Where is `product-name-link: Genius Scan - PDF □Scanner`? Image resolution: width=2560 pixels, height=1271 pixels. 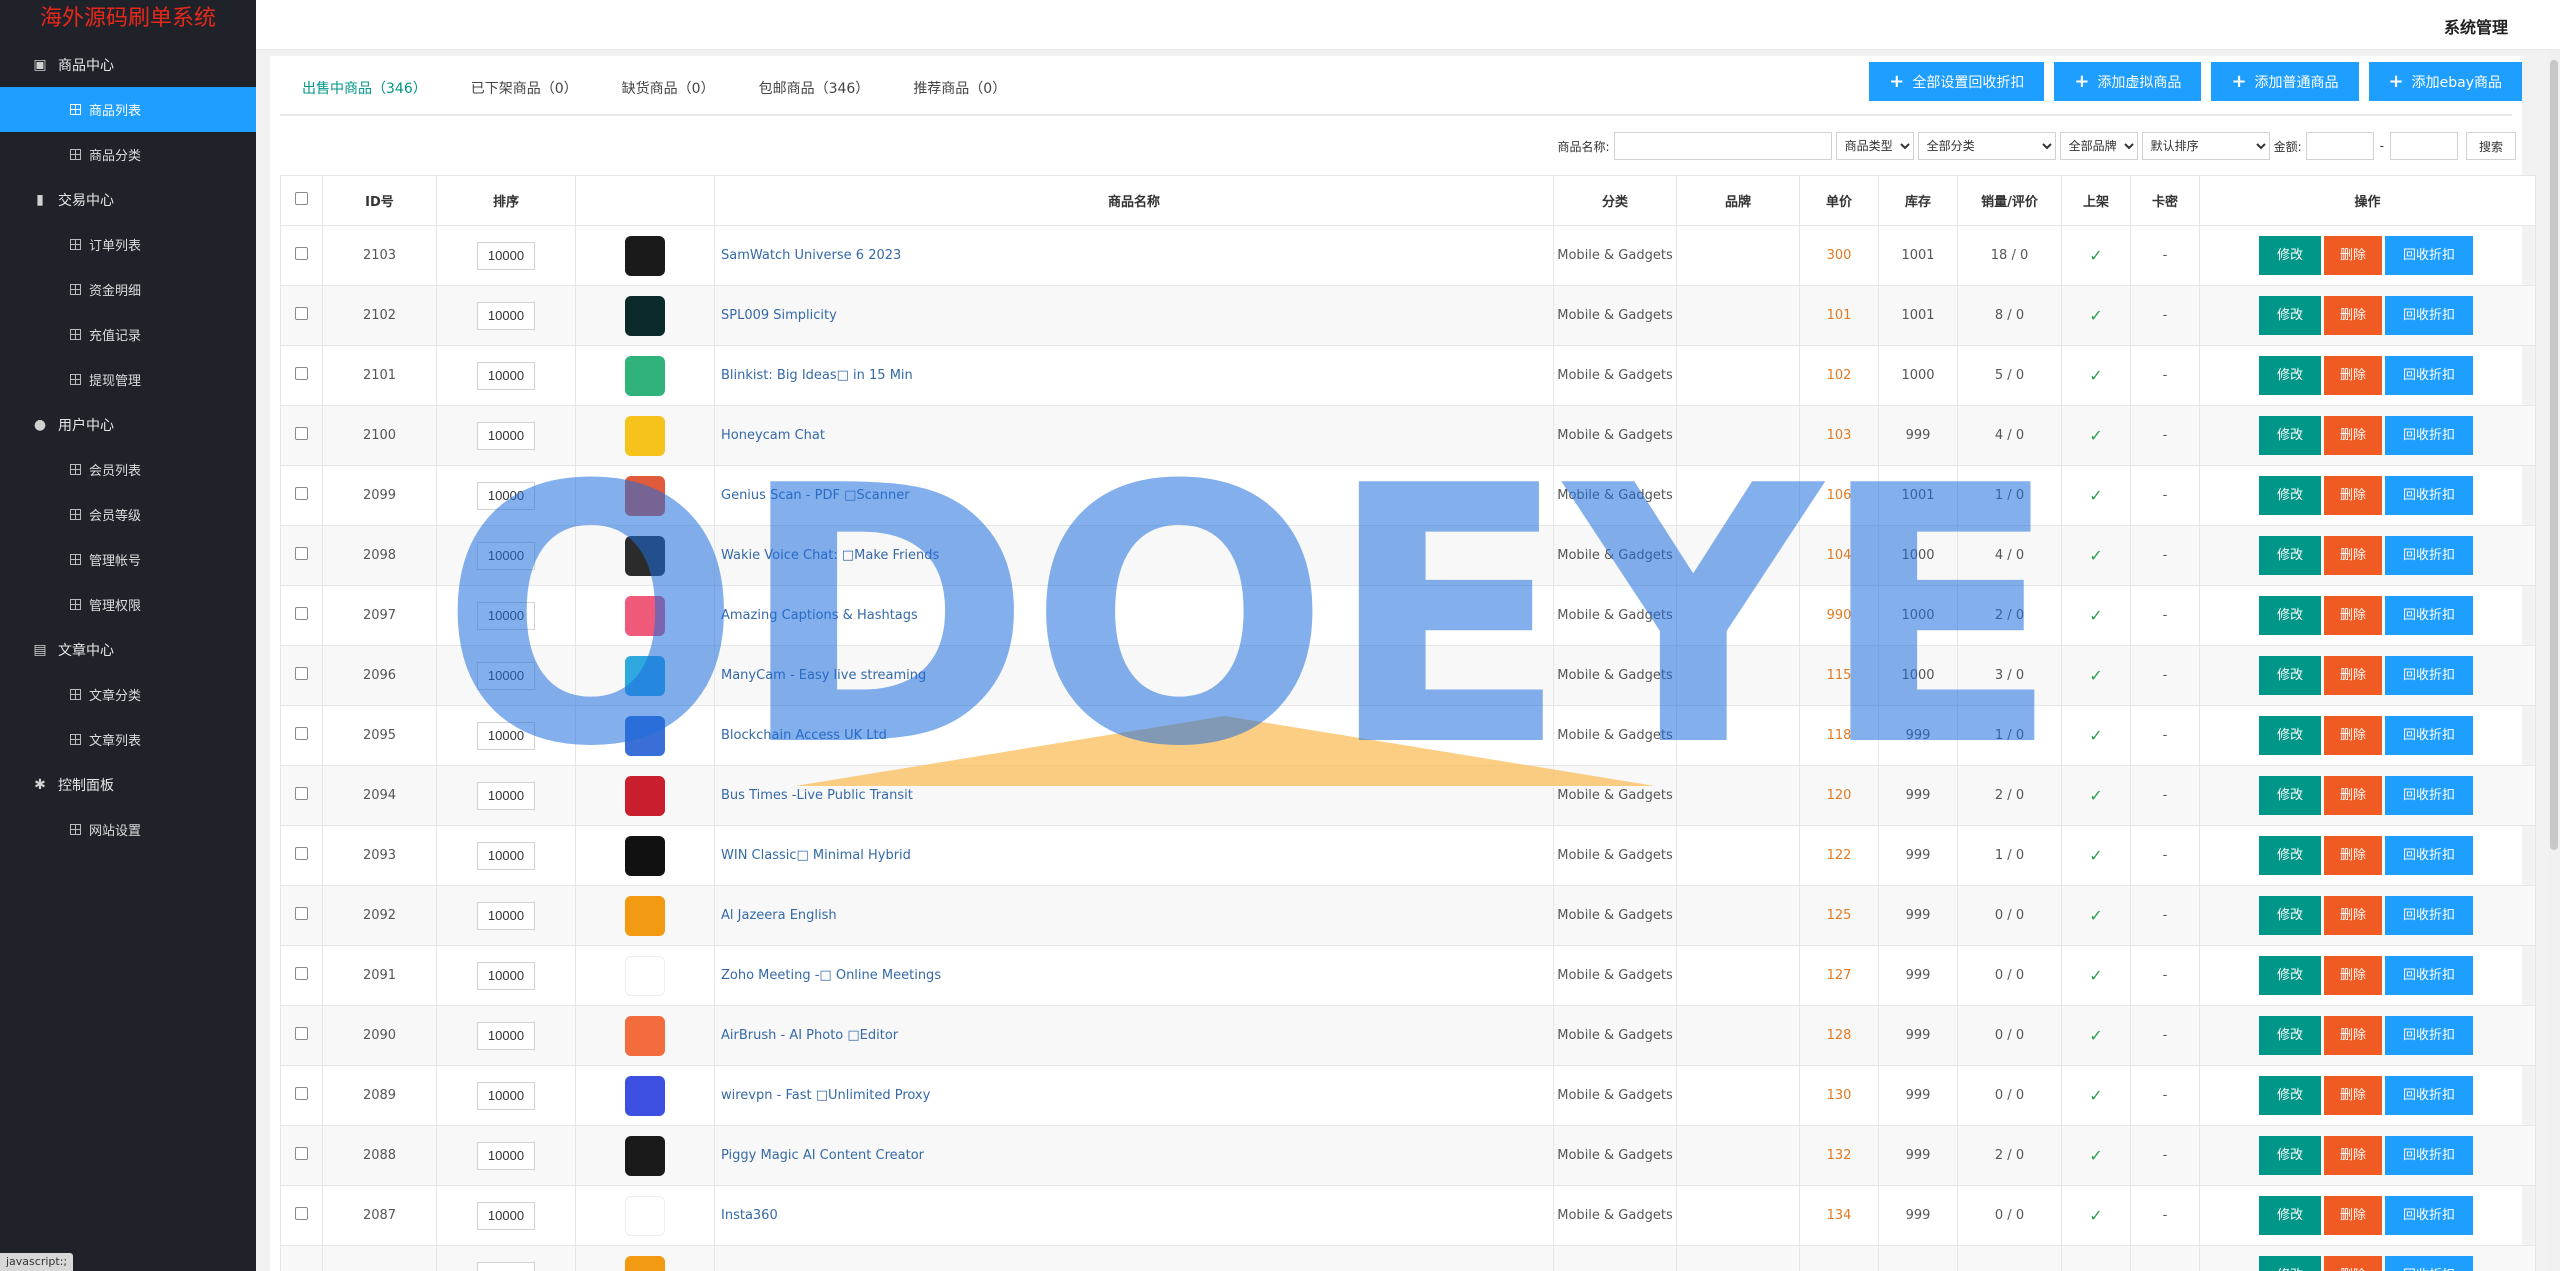
product-name-link: Genius Scan - PDF □Scanner is located at coordinates (1134, 495).